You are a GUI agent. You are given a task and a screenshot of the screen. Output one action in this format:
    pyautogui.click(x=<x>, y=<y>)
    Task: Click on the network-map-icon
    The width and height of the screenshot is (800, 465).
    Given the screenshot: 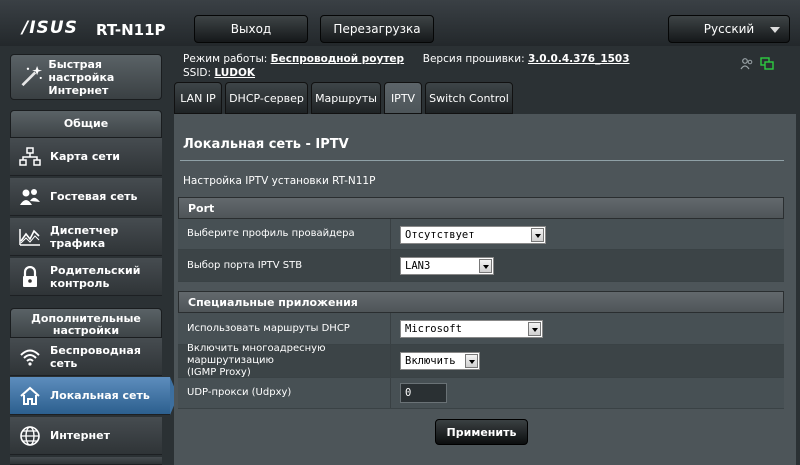 What is the action you would take?
    pyautogui.click(x=30, y=157)
    